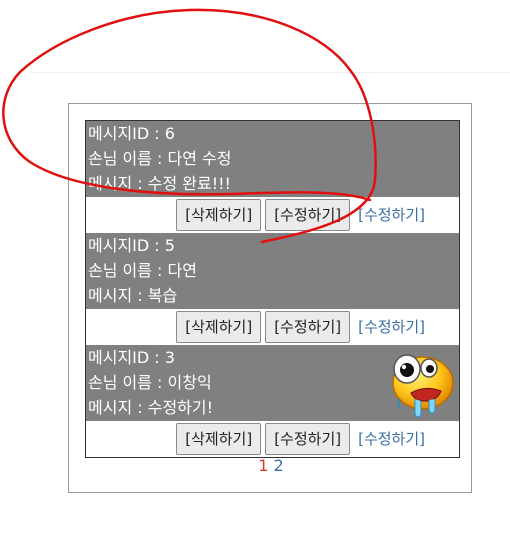 This screenshot has width=510, height=538. Describe the element at coordinates (131, 133) in the screenshot. I see `message-id: 메시지ID : 6` at that location.